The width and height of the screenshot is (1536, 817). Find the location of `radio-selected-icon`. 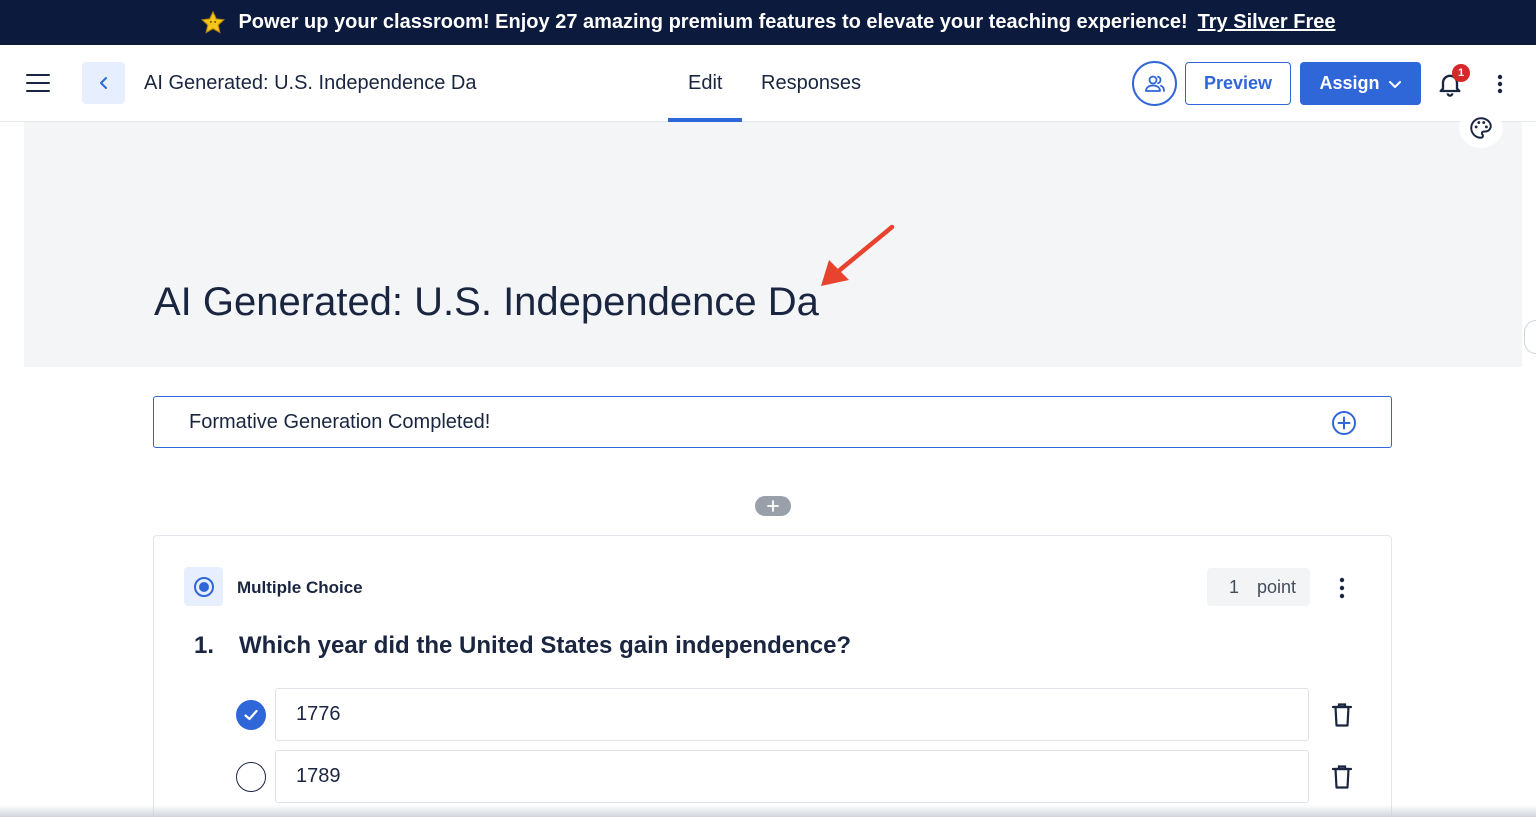

radio-selected-icon is located at coordinates (203, 586).